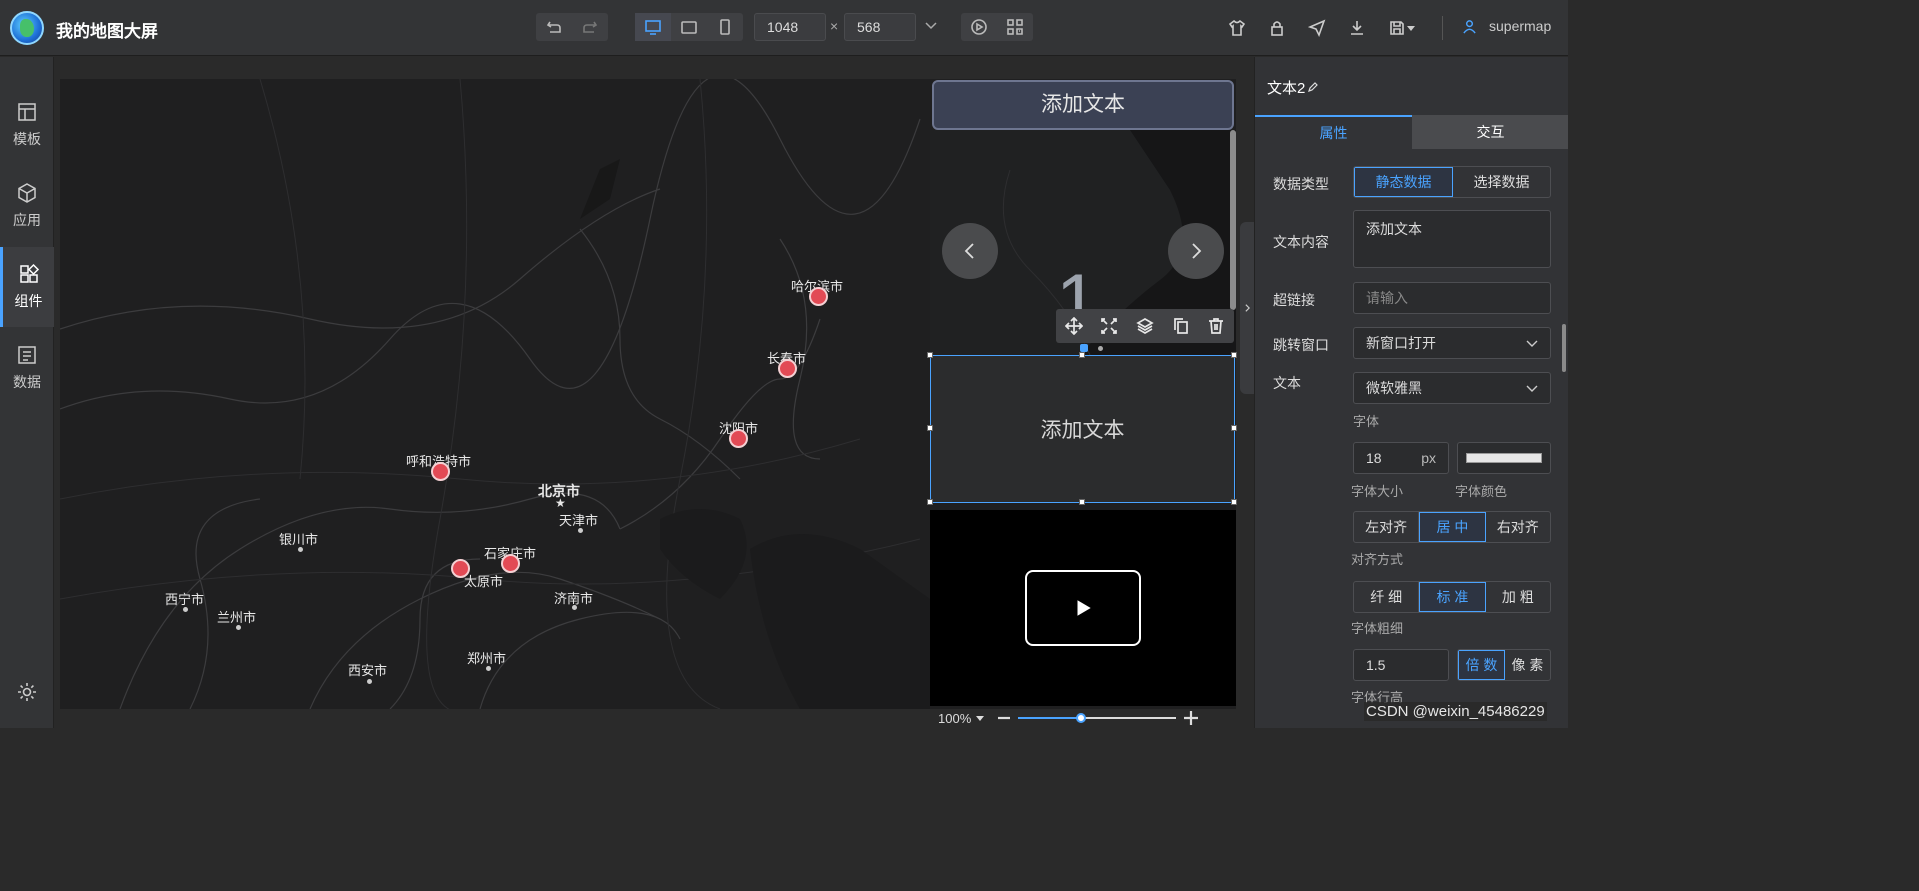  Describe the element at coordinates (1109, 326) in the screenshot. I see `fit-screen-icon` at that location.